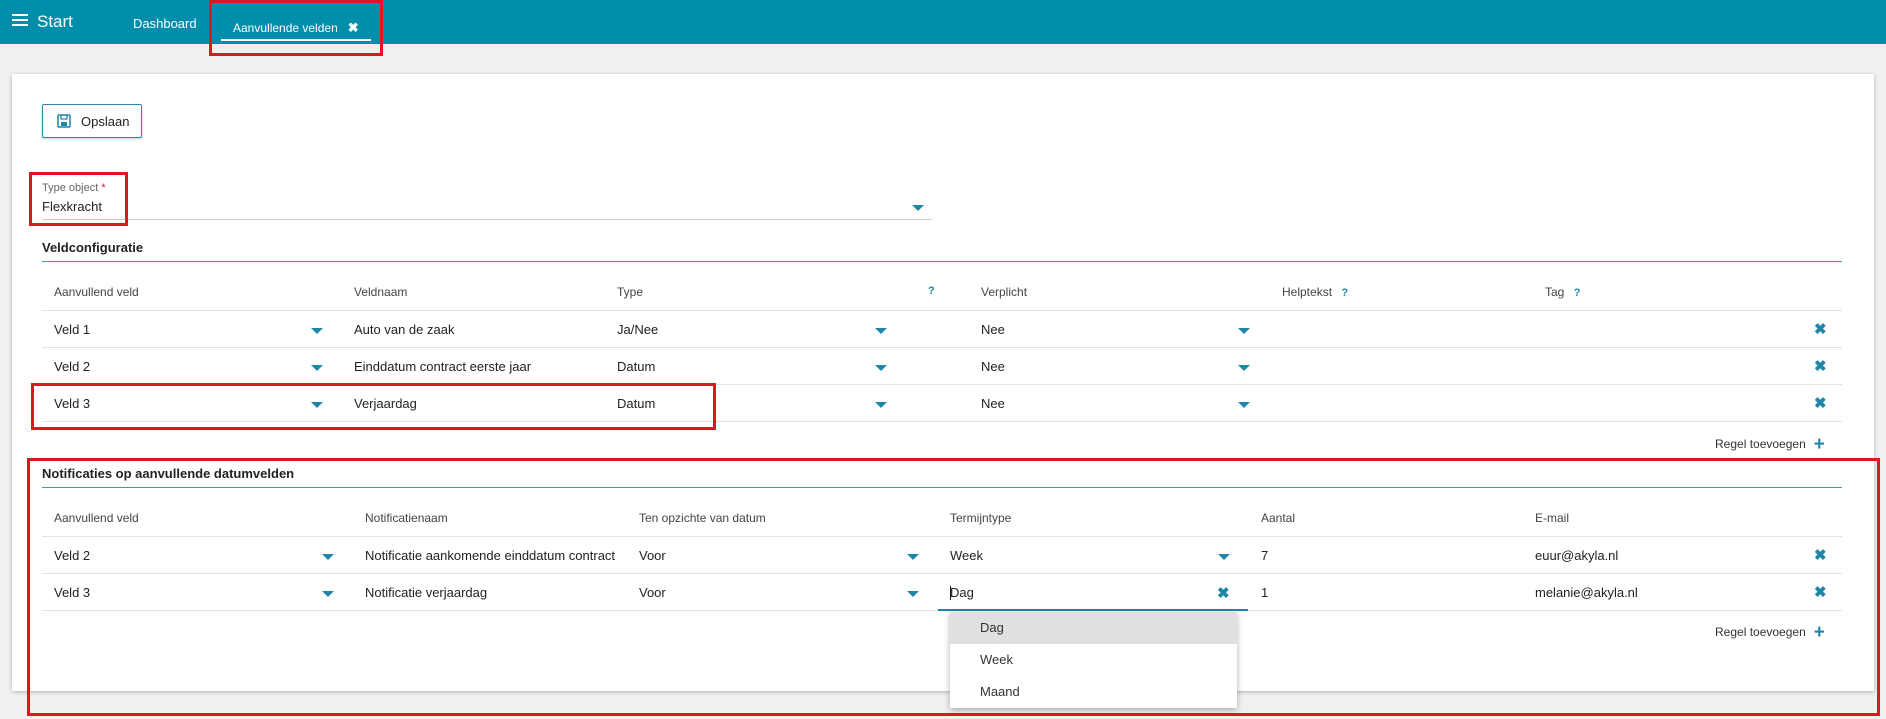  I want to click on type-object-select: Flexkracht, so click(72, 206).